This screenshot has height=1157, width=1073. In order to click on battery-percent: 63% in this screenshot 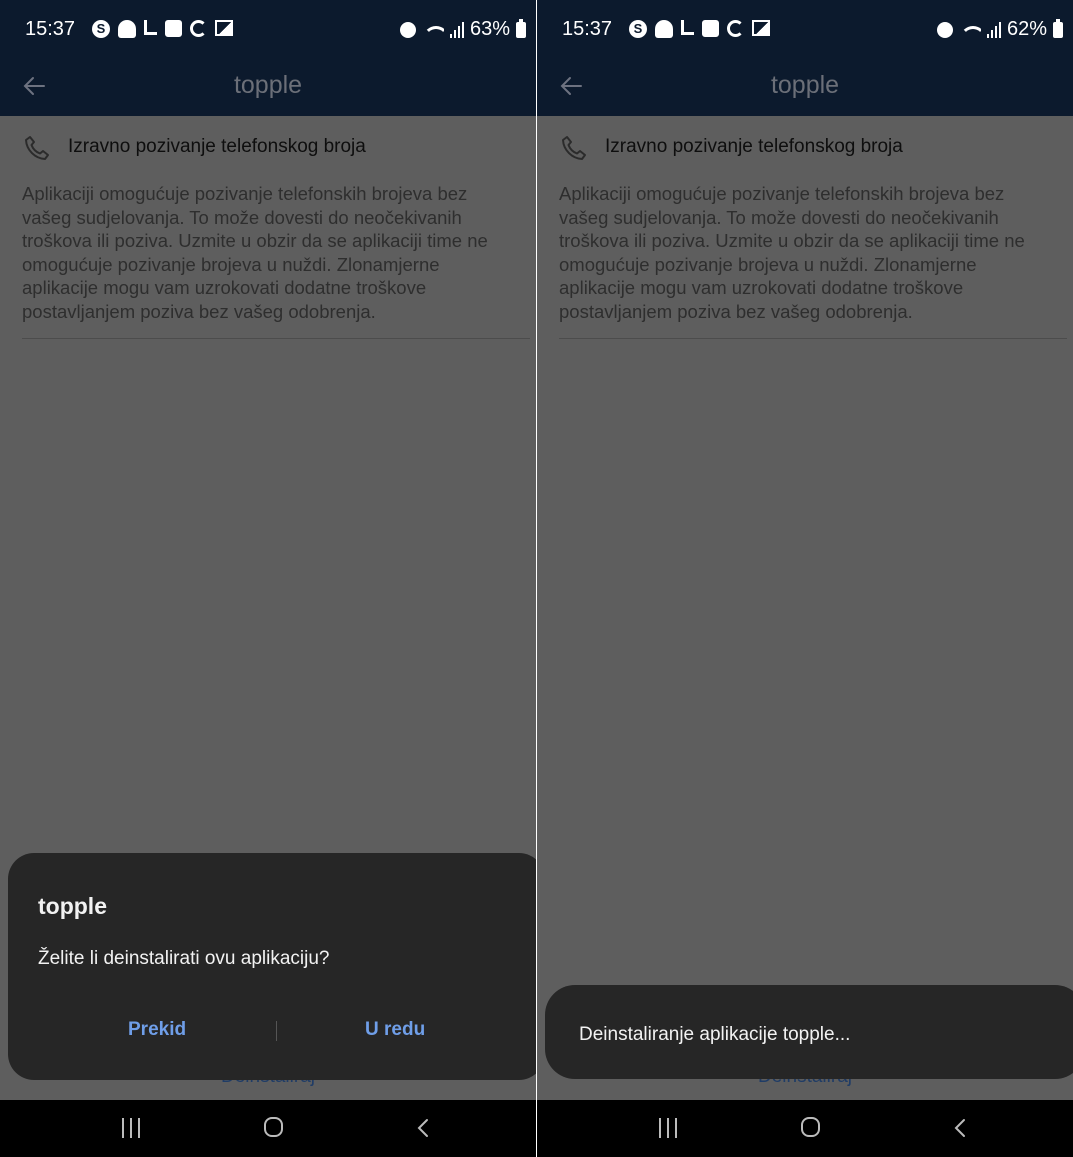, I will do `click(489, 29)`.